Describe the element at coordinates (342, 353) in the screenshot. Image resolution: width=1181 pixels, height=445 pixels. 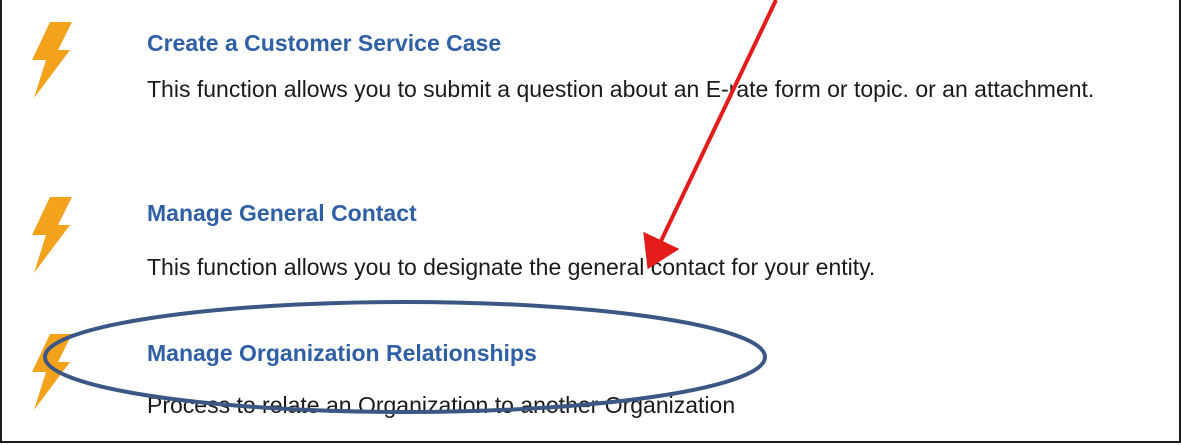
I see `manage-organization-relationships-link: Manage Organization Relationships` at that location.